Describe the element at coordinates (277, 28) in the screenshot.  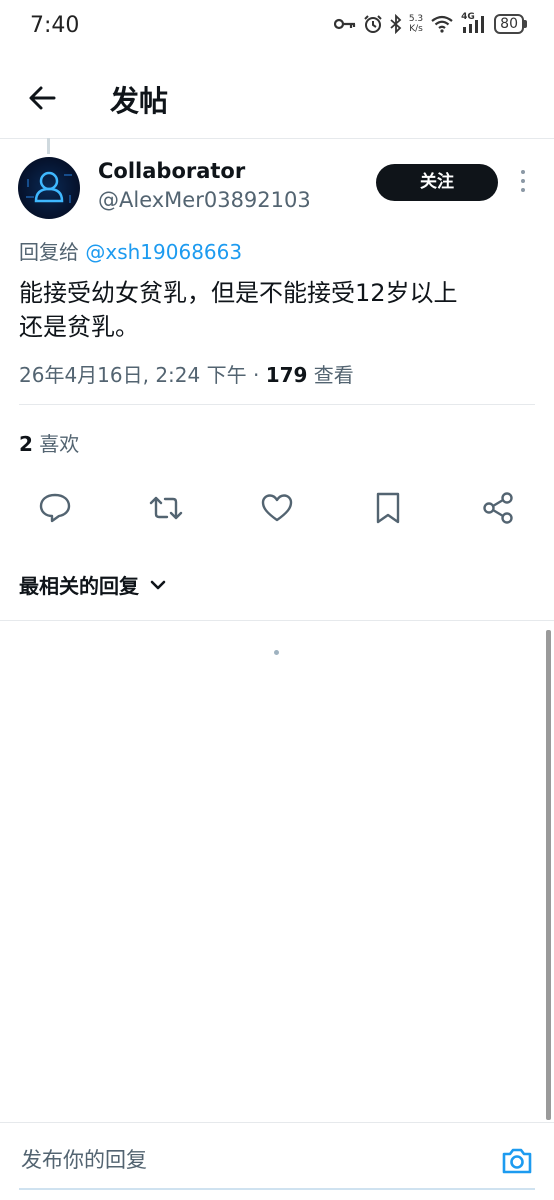
I see `status-bar: 7:40 5.3 K/s 4G 80` at that location.